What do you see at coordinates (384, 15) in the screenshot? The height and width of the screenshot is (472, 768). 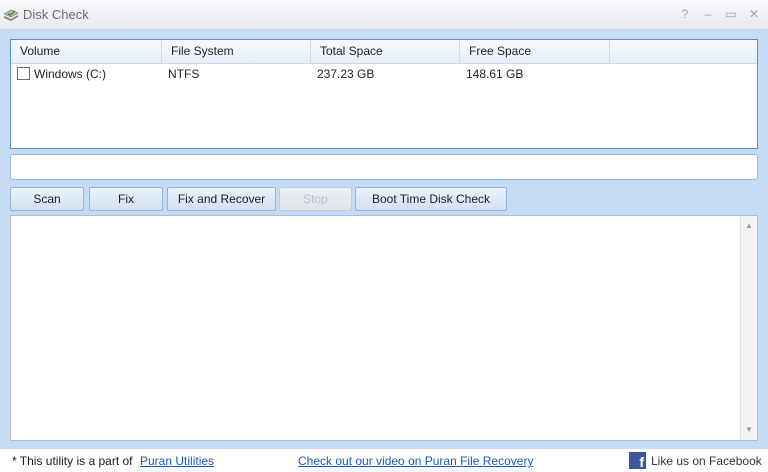 I see `title-bar: Disk Check ? – ▭ ✕` at bounding box center [384, 15].